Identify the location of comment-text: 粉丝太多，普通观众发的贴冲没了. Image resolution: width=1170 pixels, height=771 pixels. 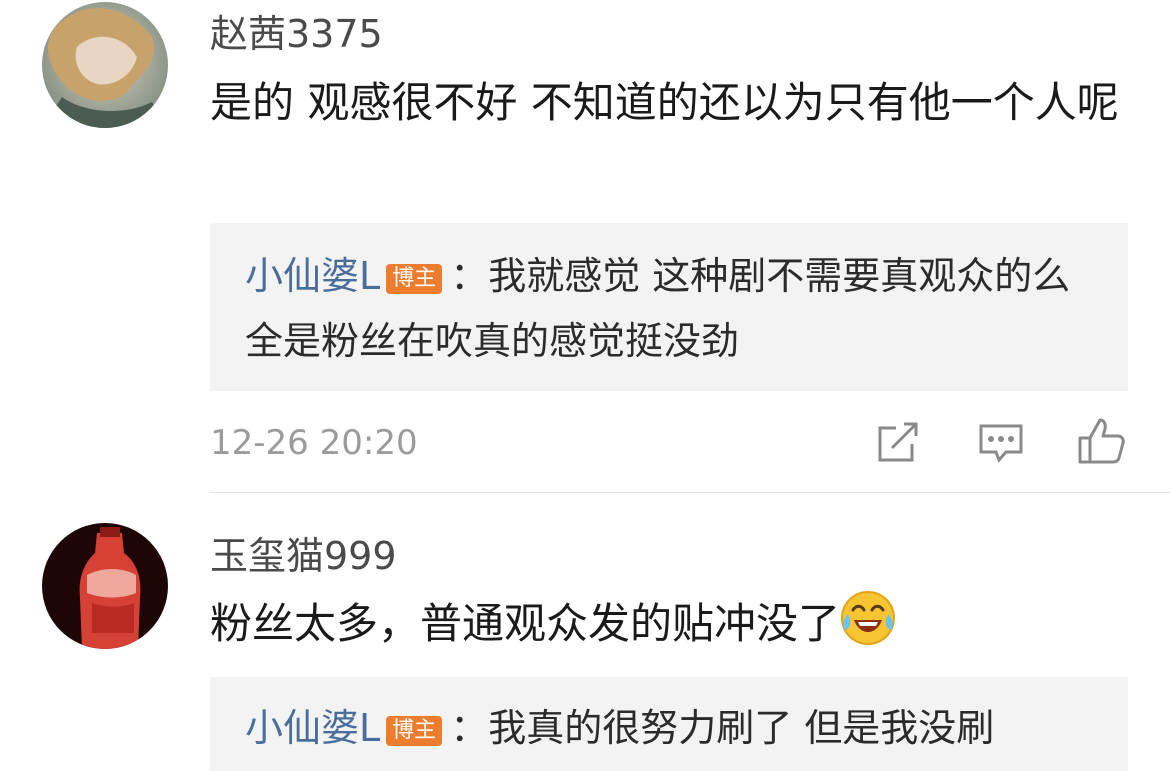
(675, 624).